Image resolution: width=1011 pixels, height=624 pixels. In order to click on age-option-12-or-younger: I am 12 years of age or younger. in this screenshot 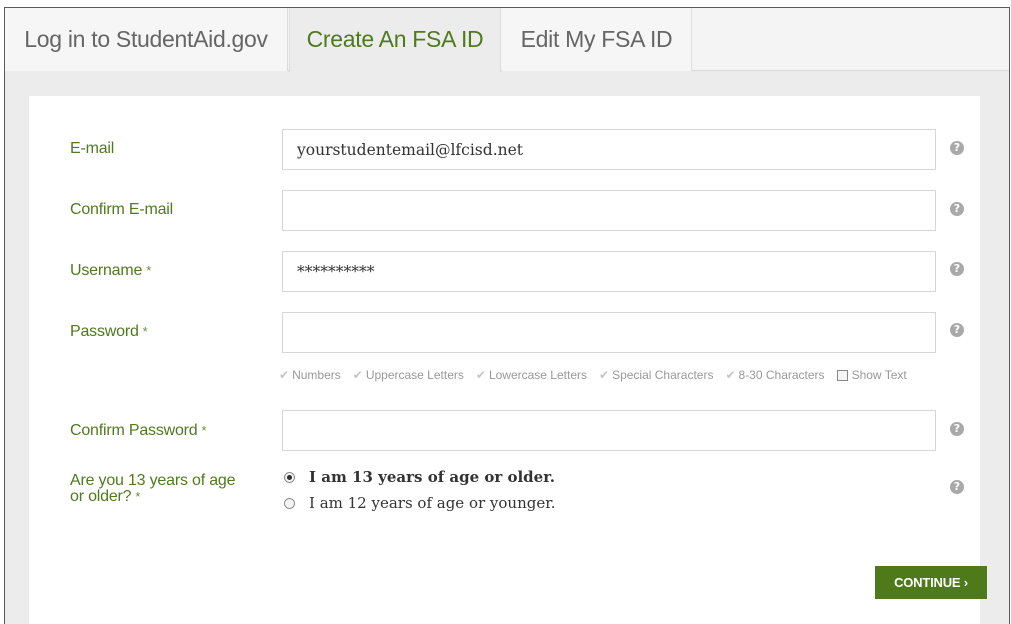, I will do `click(420, 503)`.